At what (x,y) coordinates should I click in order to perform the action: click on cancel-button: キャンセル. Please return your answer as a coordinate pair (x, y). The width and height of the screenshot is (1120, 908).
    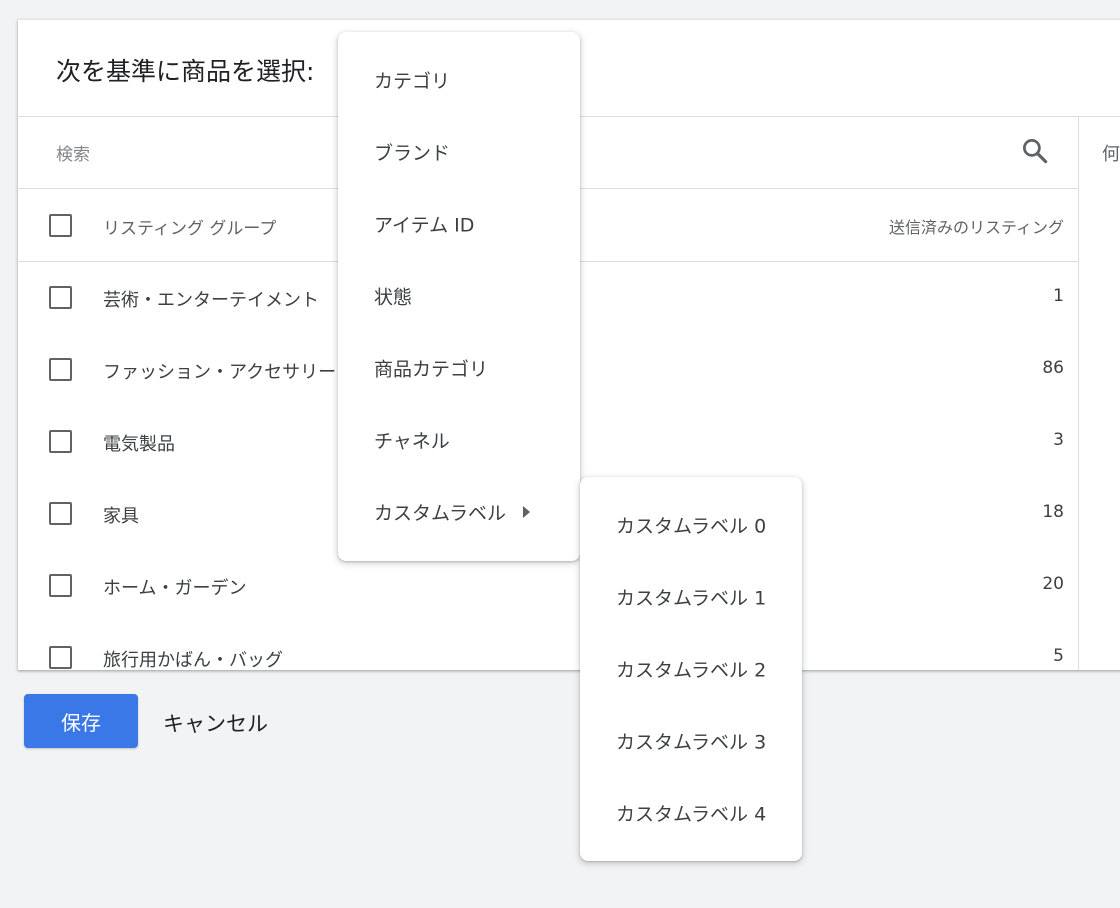
    Looking at the image, I should click on (215, 723).